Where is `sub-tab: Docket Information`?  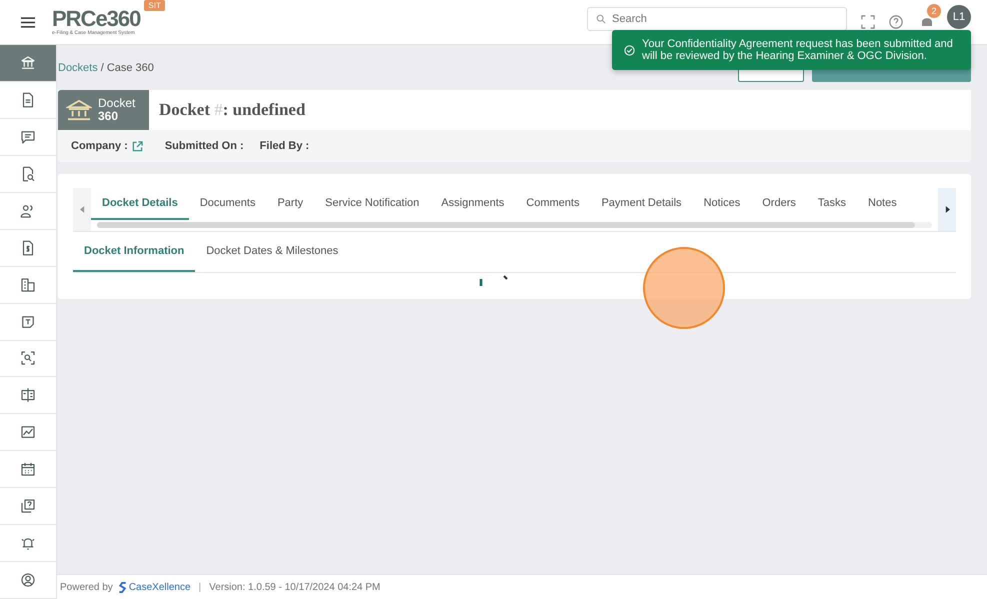 sub-tab: Docket Information is located at coordinates (134, 252).